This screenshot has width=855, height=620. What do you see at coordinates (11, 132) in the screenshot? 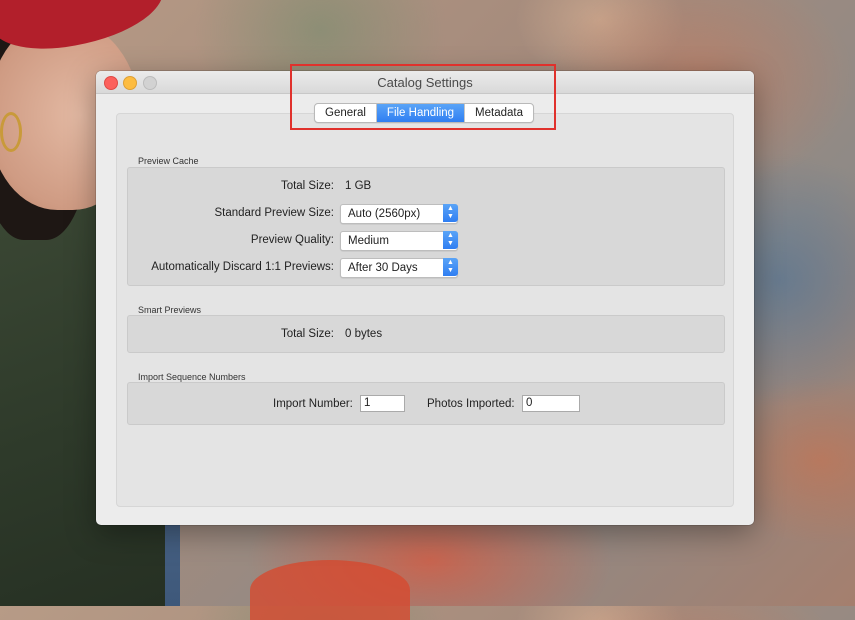
I see `person-earring` at bounding box center [11, 132].